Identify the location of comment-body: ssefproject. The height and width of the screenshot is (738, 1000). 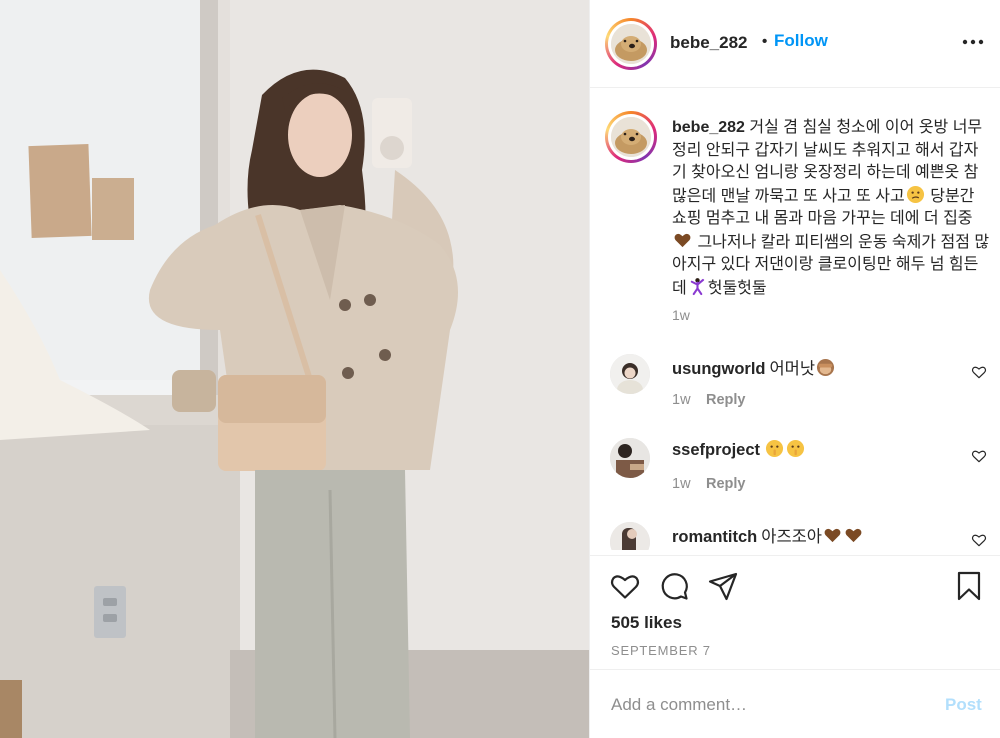
(739, 449).